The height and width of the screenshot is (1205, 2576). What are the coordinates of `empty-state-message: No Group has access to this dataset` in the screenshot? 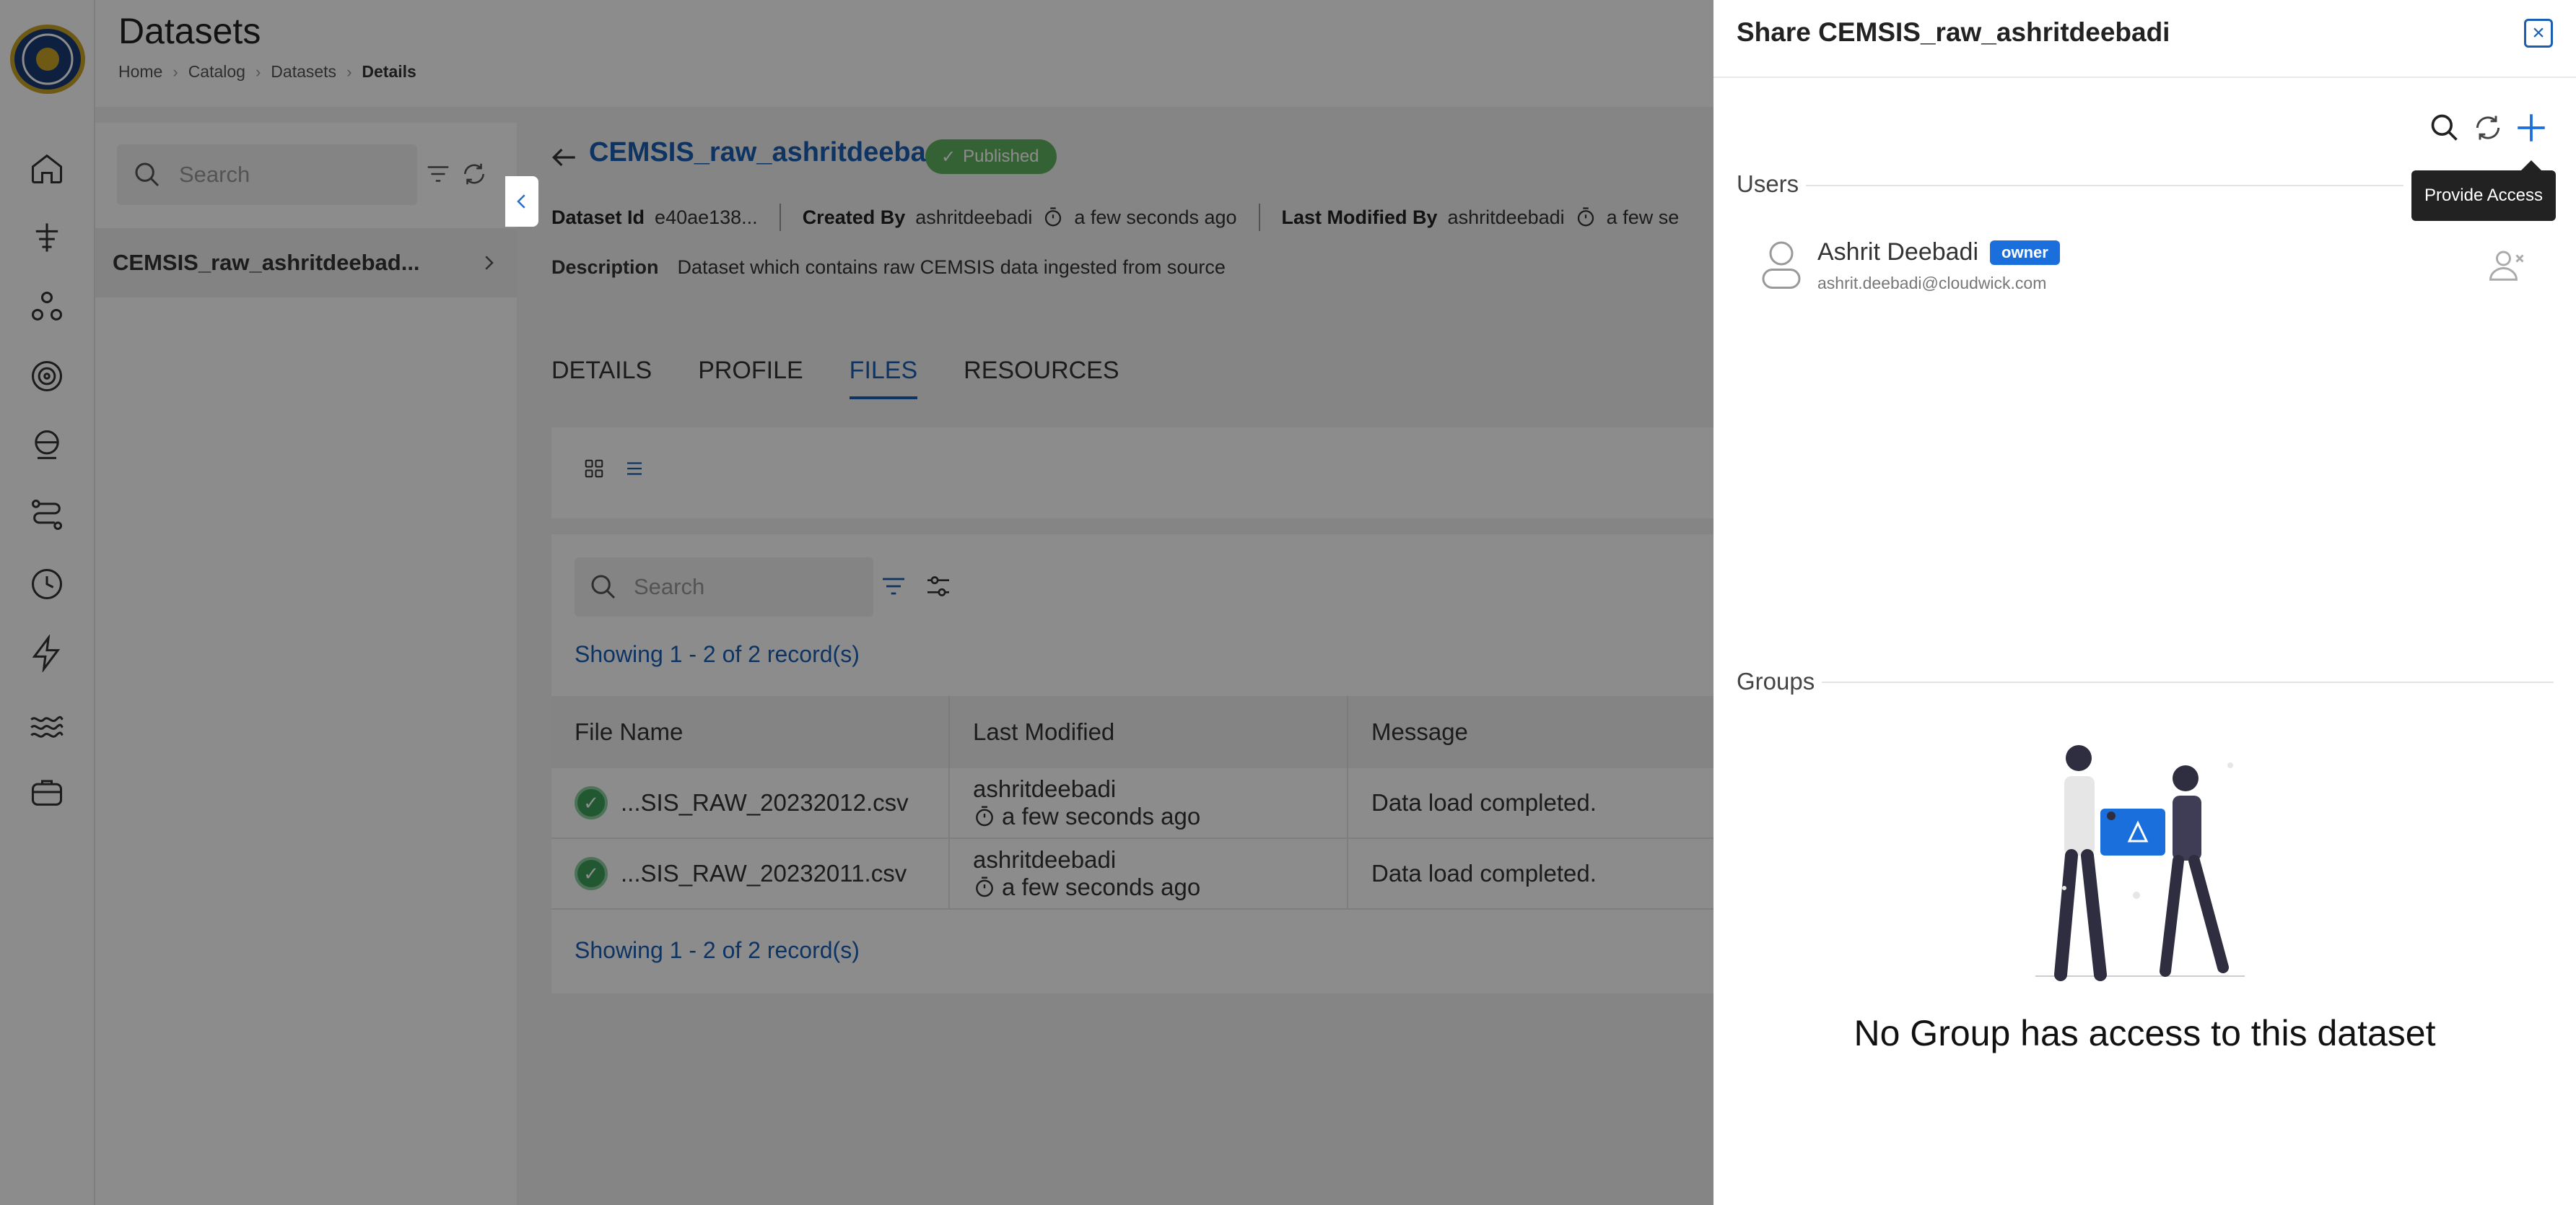 It's located at (2145, 1033).